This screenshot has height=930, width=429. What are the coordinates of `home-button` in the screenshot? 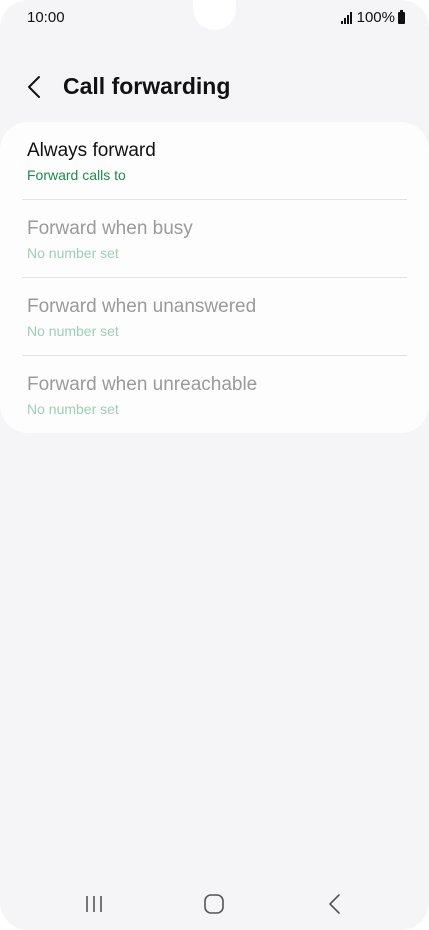 It's located at (214, 904).